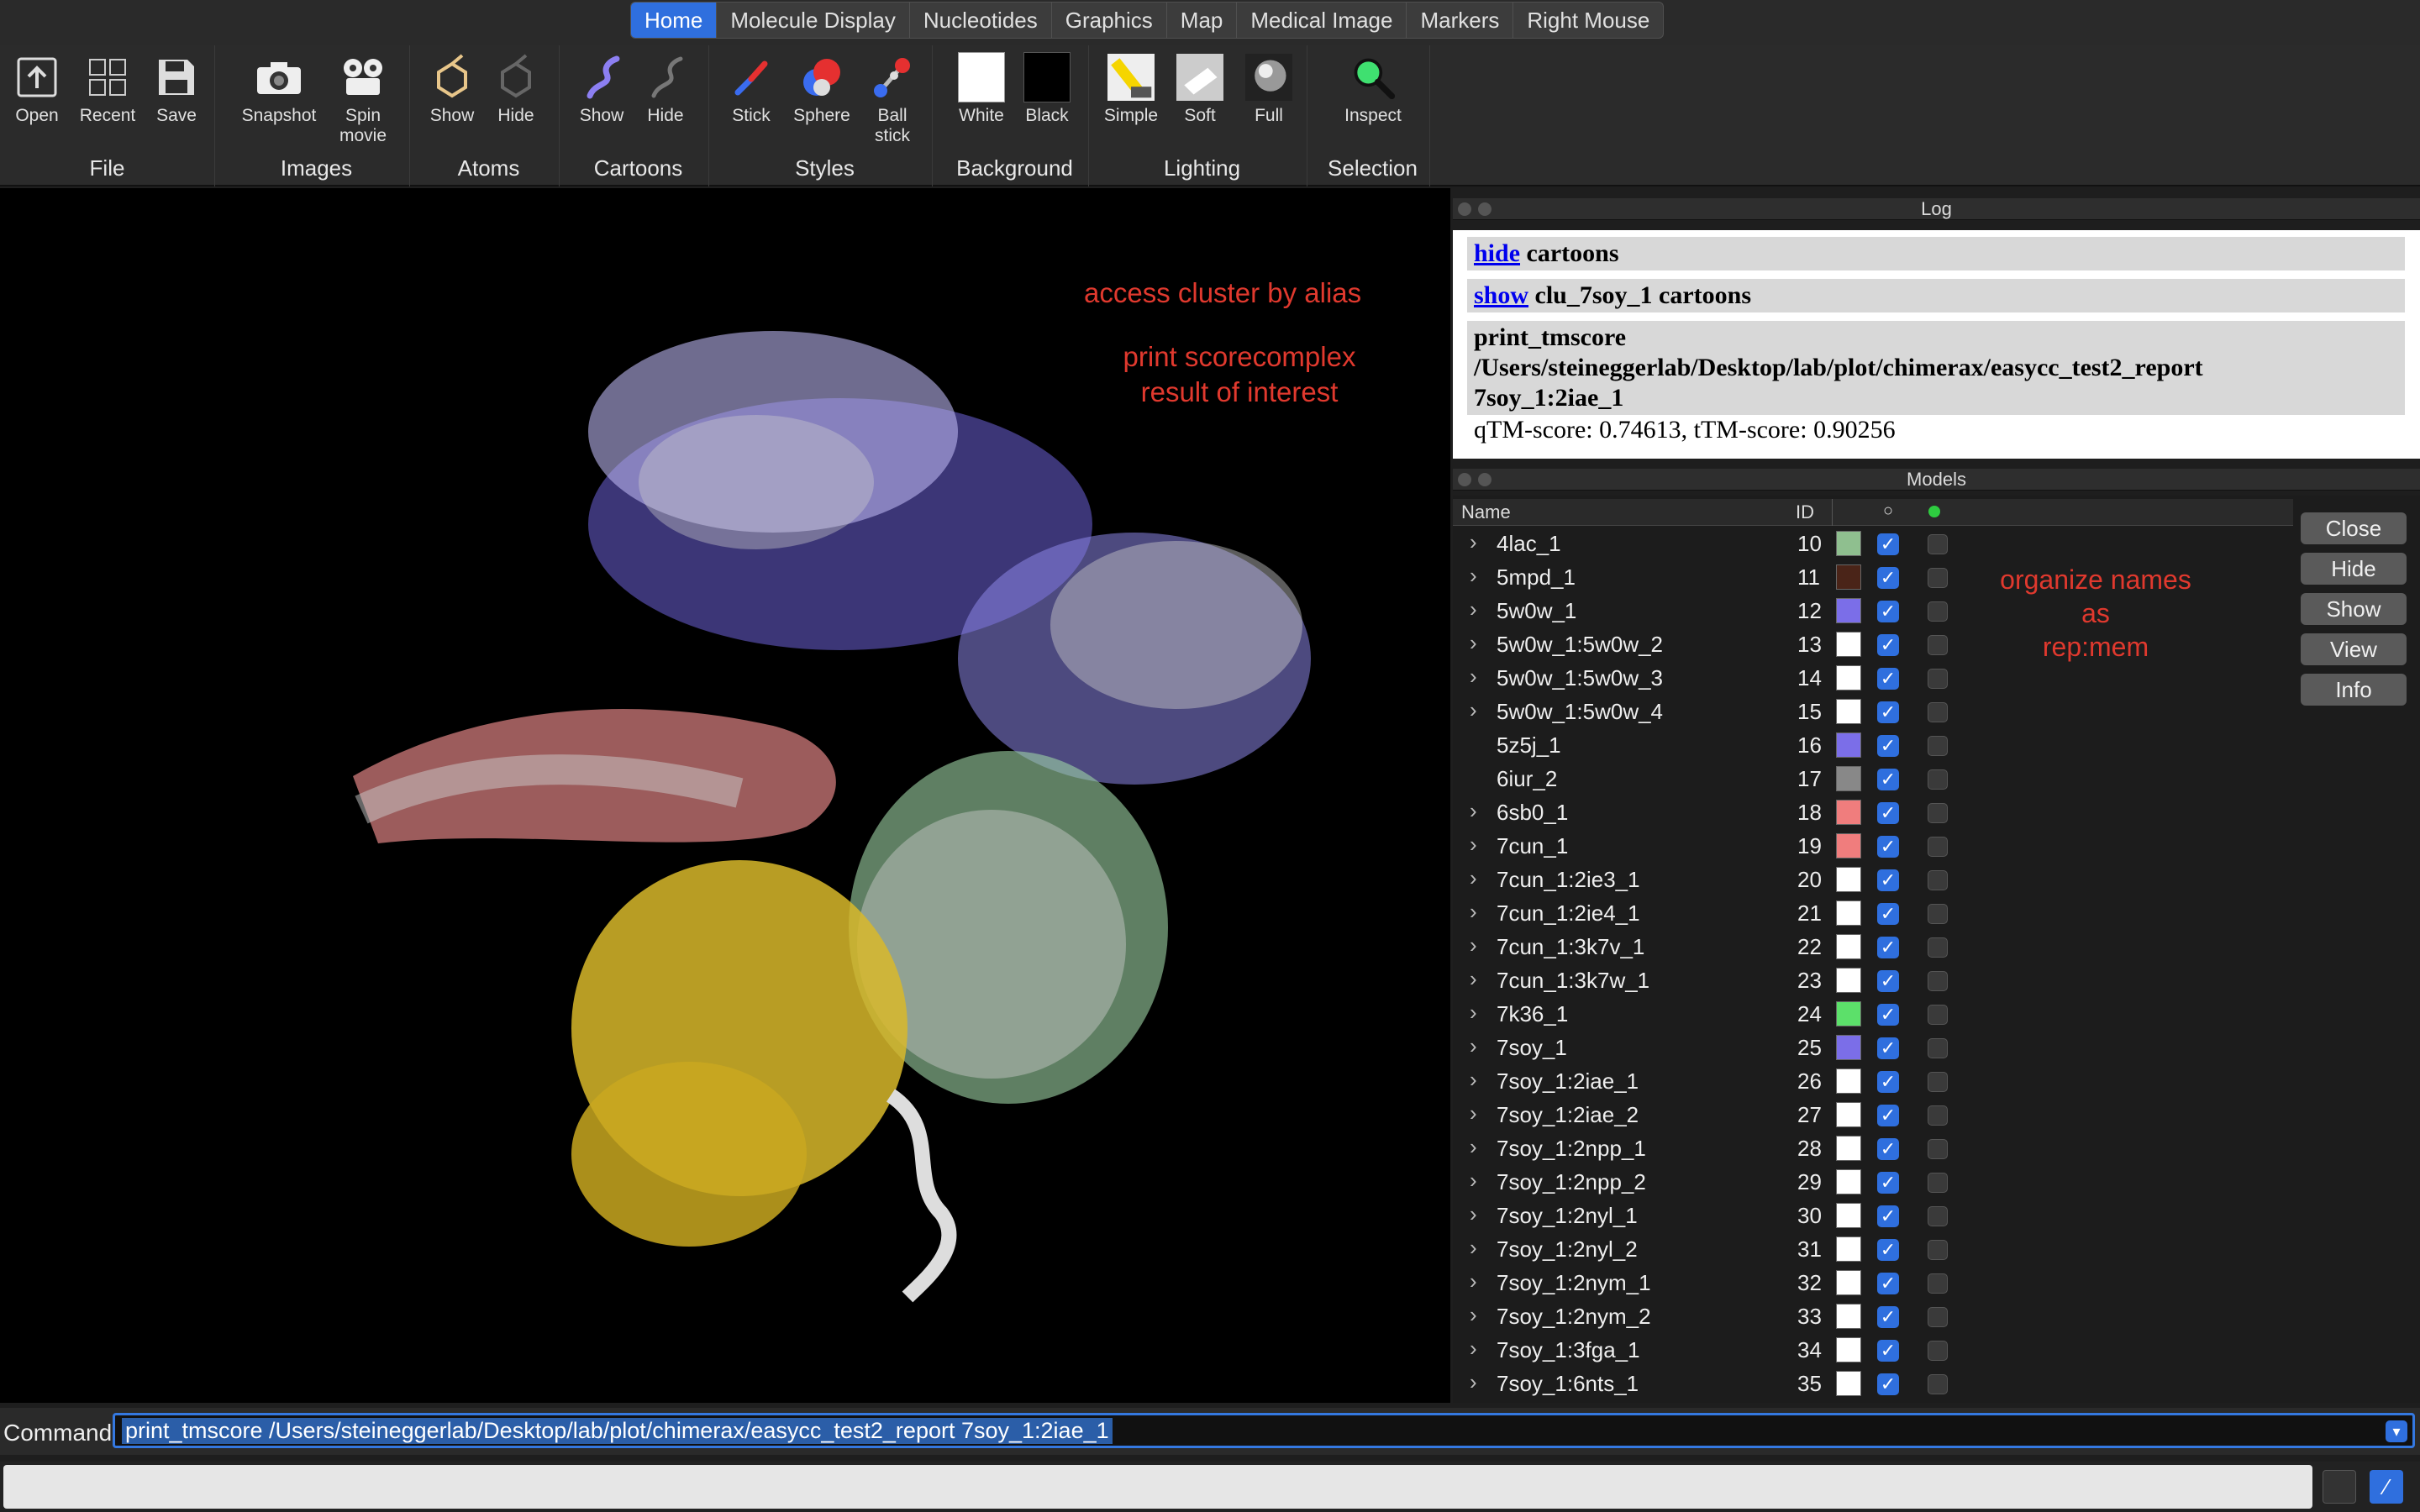 The height and width of the screenshot is (1512, 2420). What do you see at coordinates (1131, 89) in the screenshot?
I see `simple-lighting-button: Simple` at bounding box center [1131, 89].